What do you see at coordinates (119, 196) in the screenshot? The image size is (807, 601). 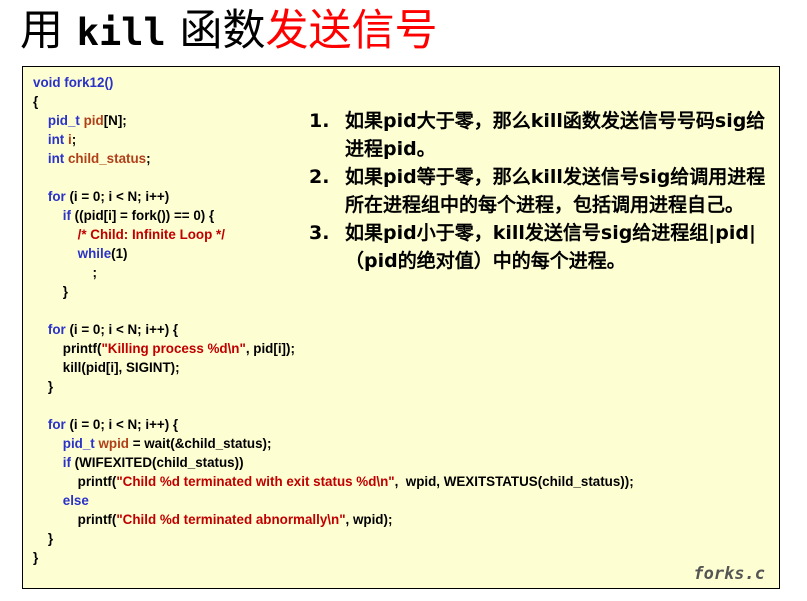 I see `code-token: (i = 0; i < N; i++)` at bounding box center [119, 196].